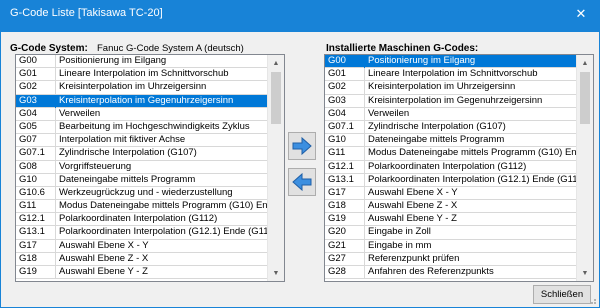 This screenshot has height=308, width=600. What do you see at coordinates (37, 101) in the screenshot?
I see `gcode-cell: G03` at bounding box center [37, 101].